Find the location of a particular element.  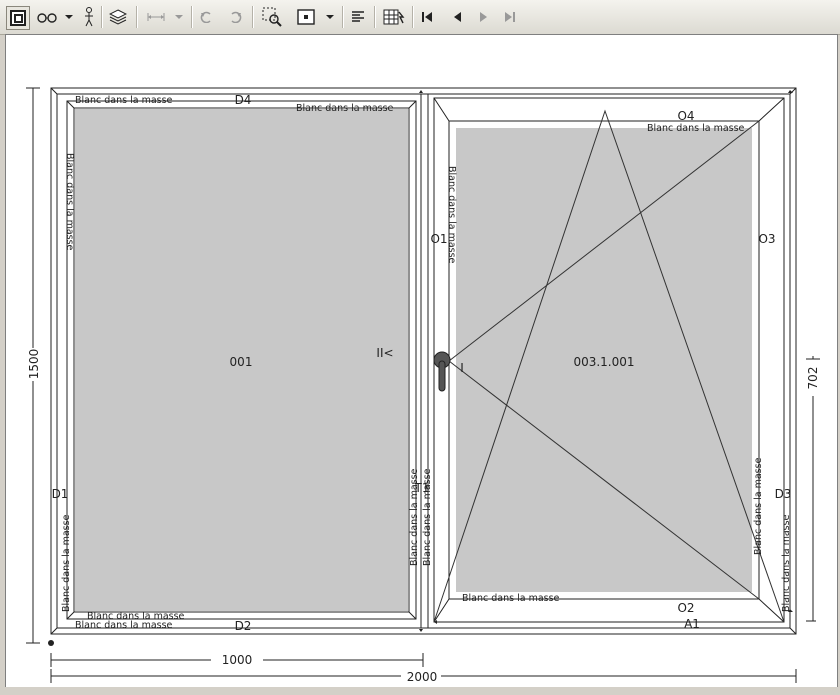

hinge-mark: I is located at coordinates (462, 368).